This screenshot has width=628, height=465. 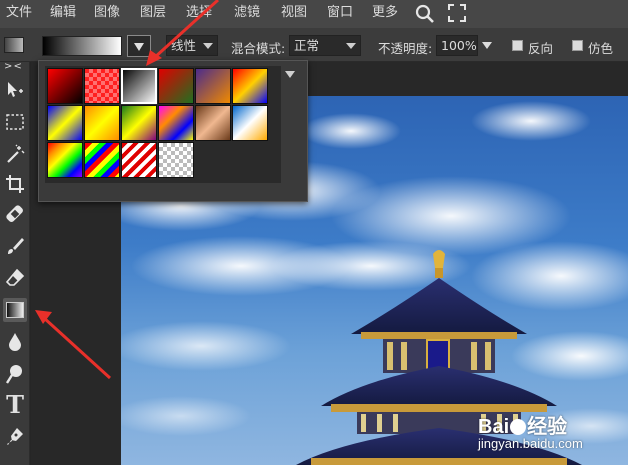 I want to click on options-bar: 线性 混合模式: 正常 不透明度: 100% 反向 仿色, so click(x=314, y=45).